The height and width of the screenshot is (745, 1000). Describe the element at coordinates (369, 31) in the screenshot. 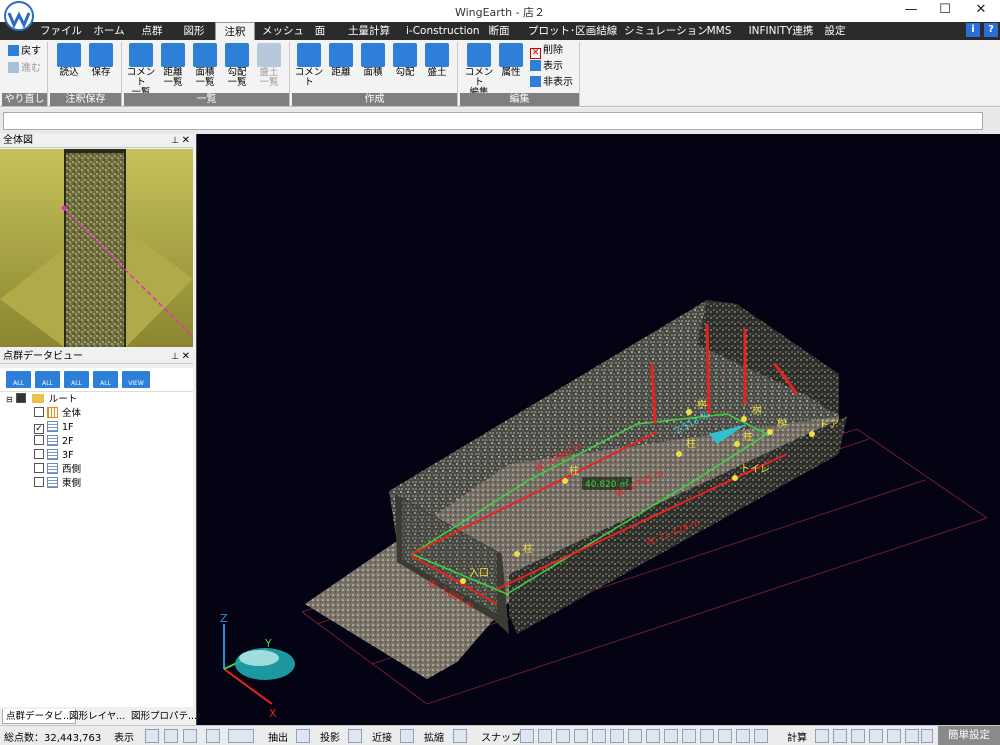

I see `tab-volume-calc: 土量計算` at that location.